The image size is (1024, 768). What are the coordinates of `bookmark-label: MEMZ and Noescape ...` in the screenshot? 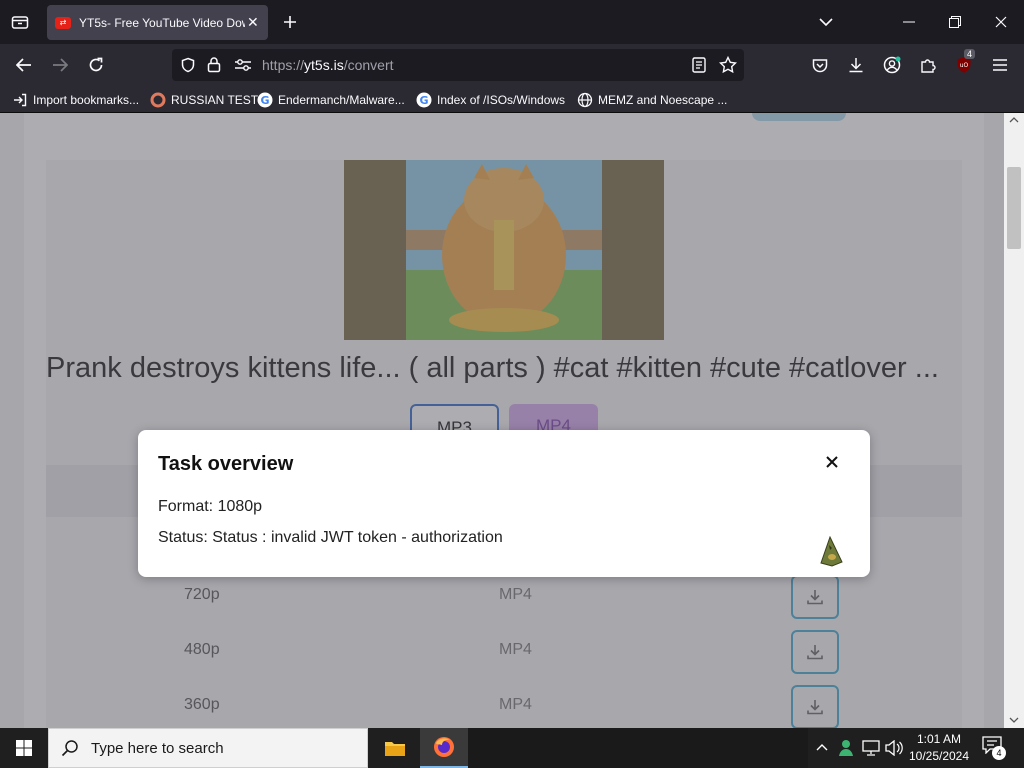 It's located at (663, 99).